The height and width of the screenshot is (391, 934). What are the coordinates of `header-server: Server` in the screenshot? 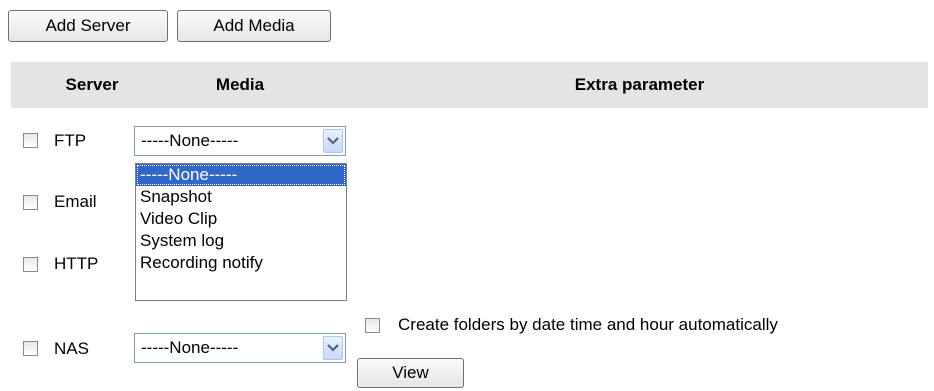 It's located at (92, 84).